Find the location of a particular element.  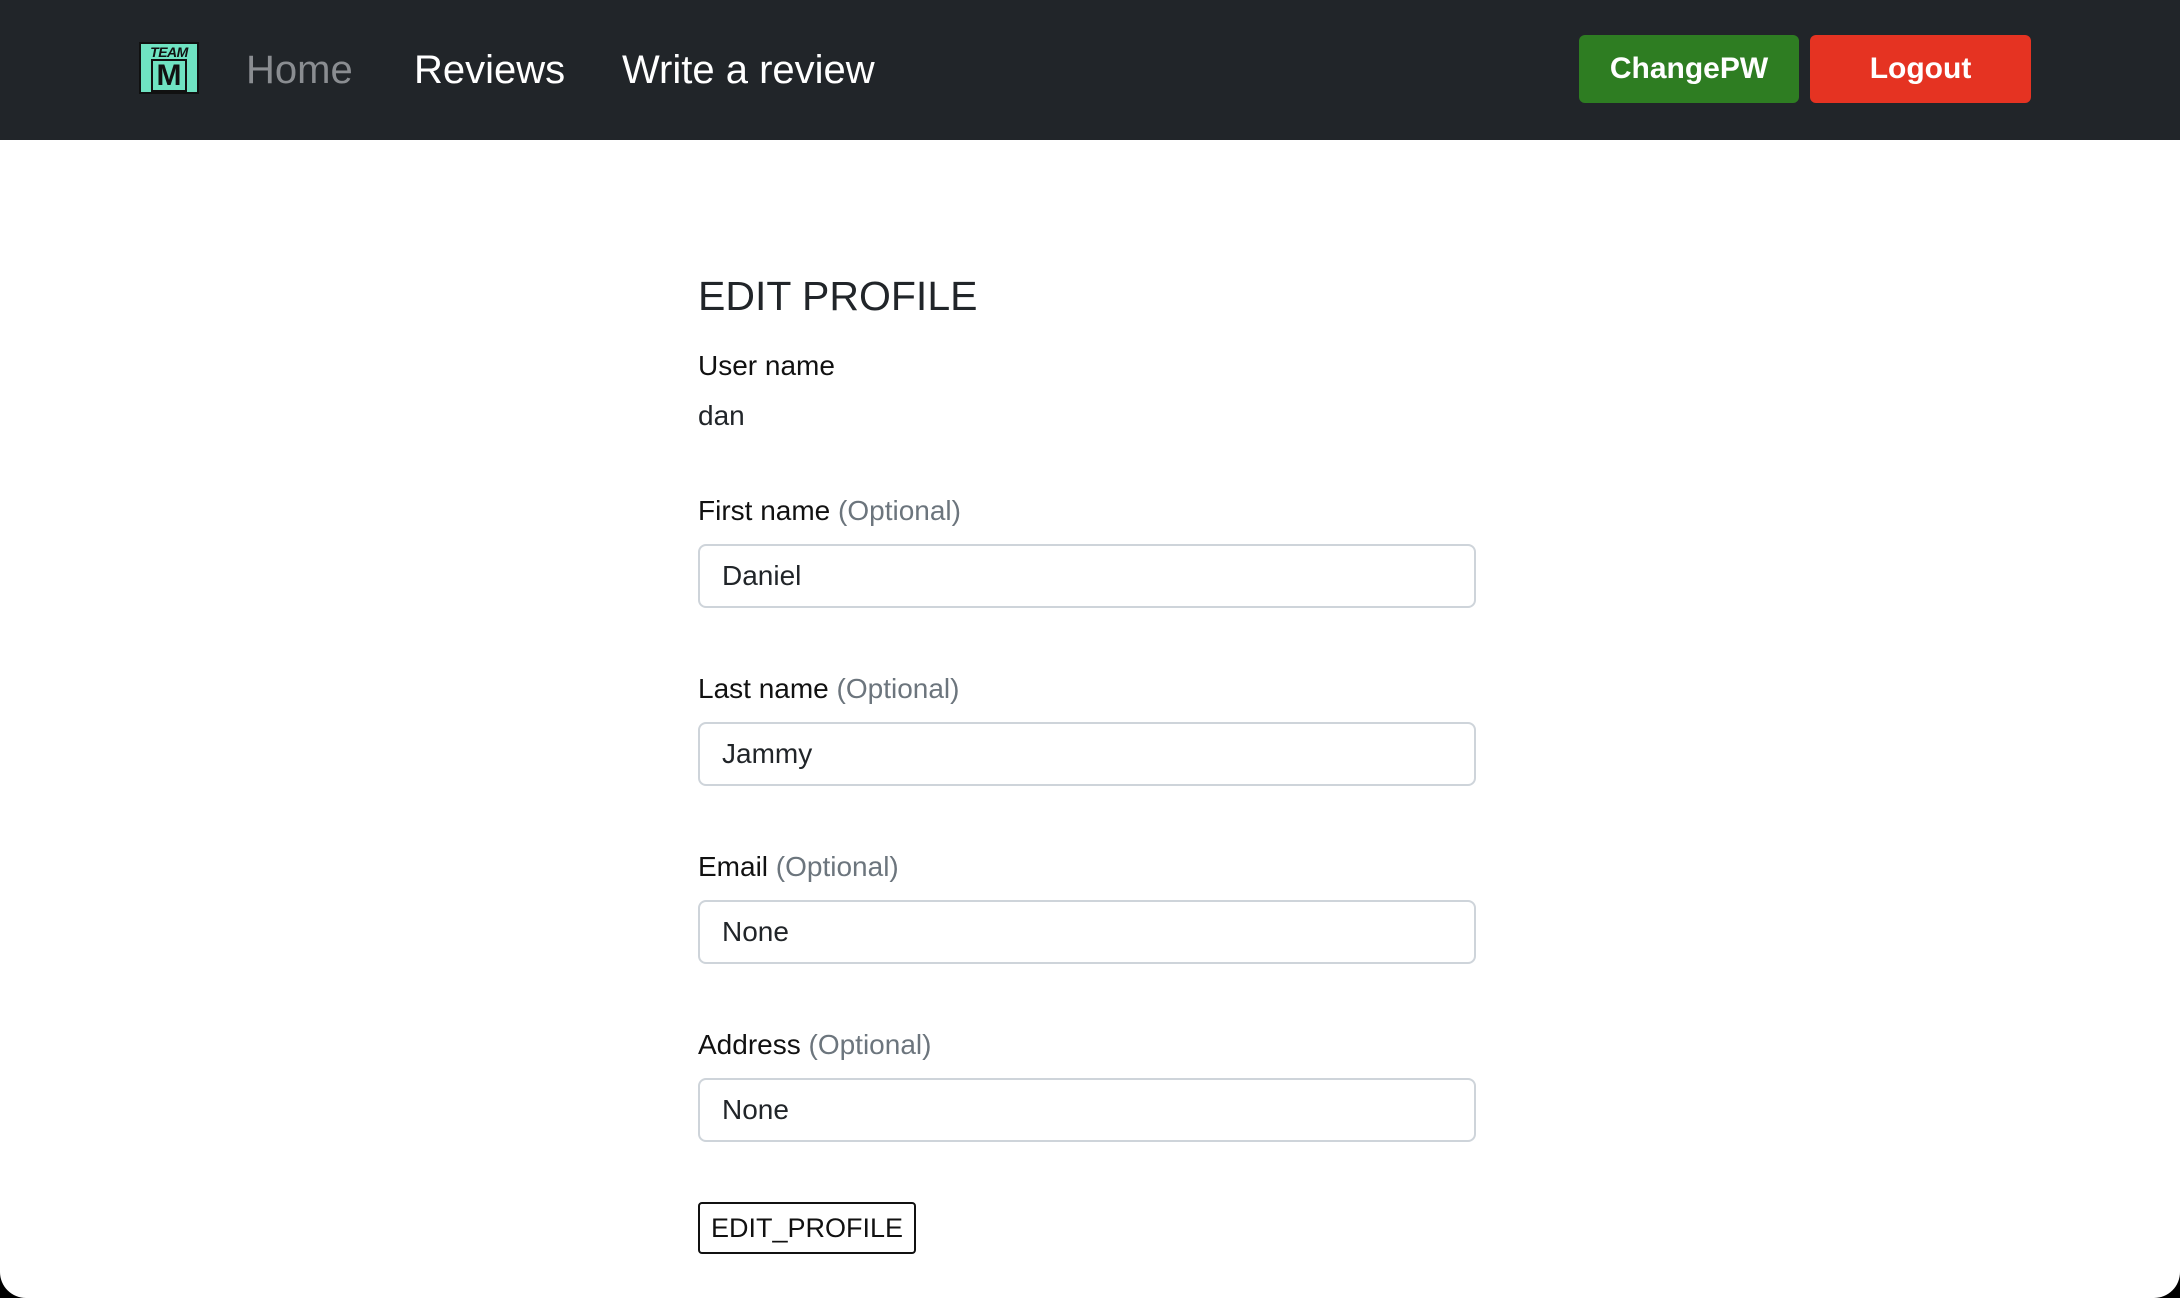

logo-text-team: TEAM is located at coordinates (169, 52).